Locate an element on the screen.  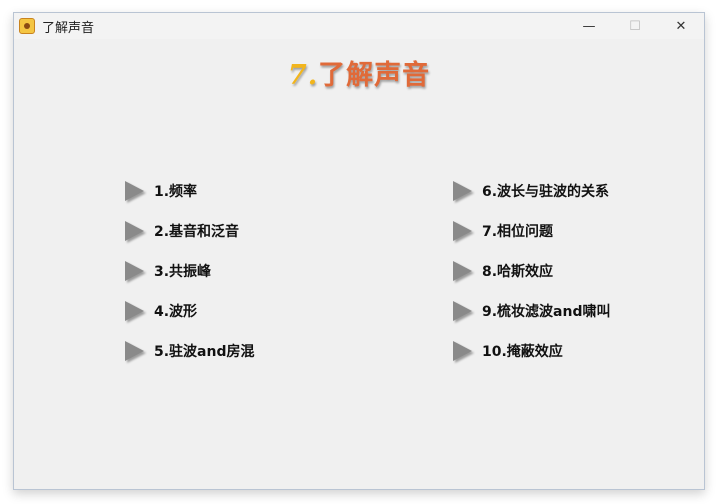
menu-item-standing-waves-room: 5.驻波and房混 is located at coordinates (190, 351).